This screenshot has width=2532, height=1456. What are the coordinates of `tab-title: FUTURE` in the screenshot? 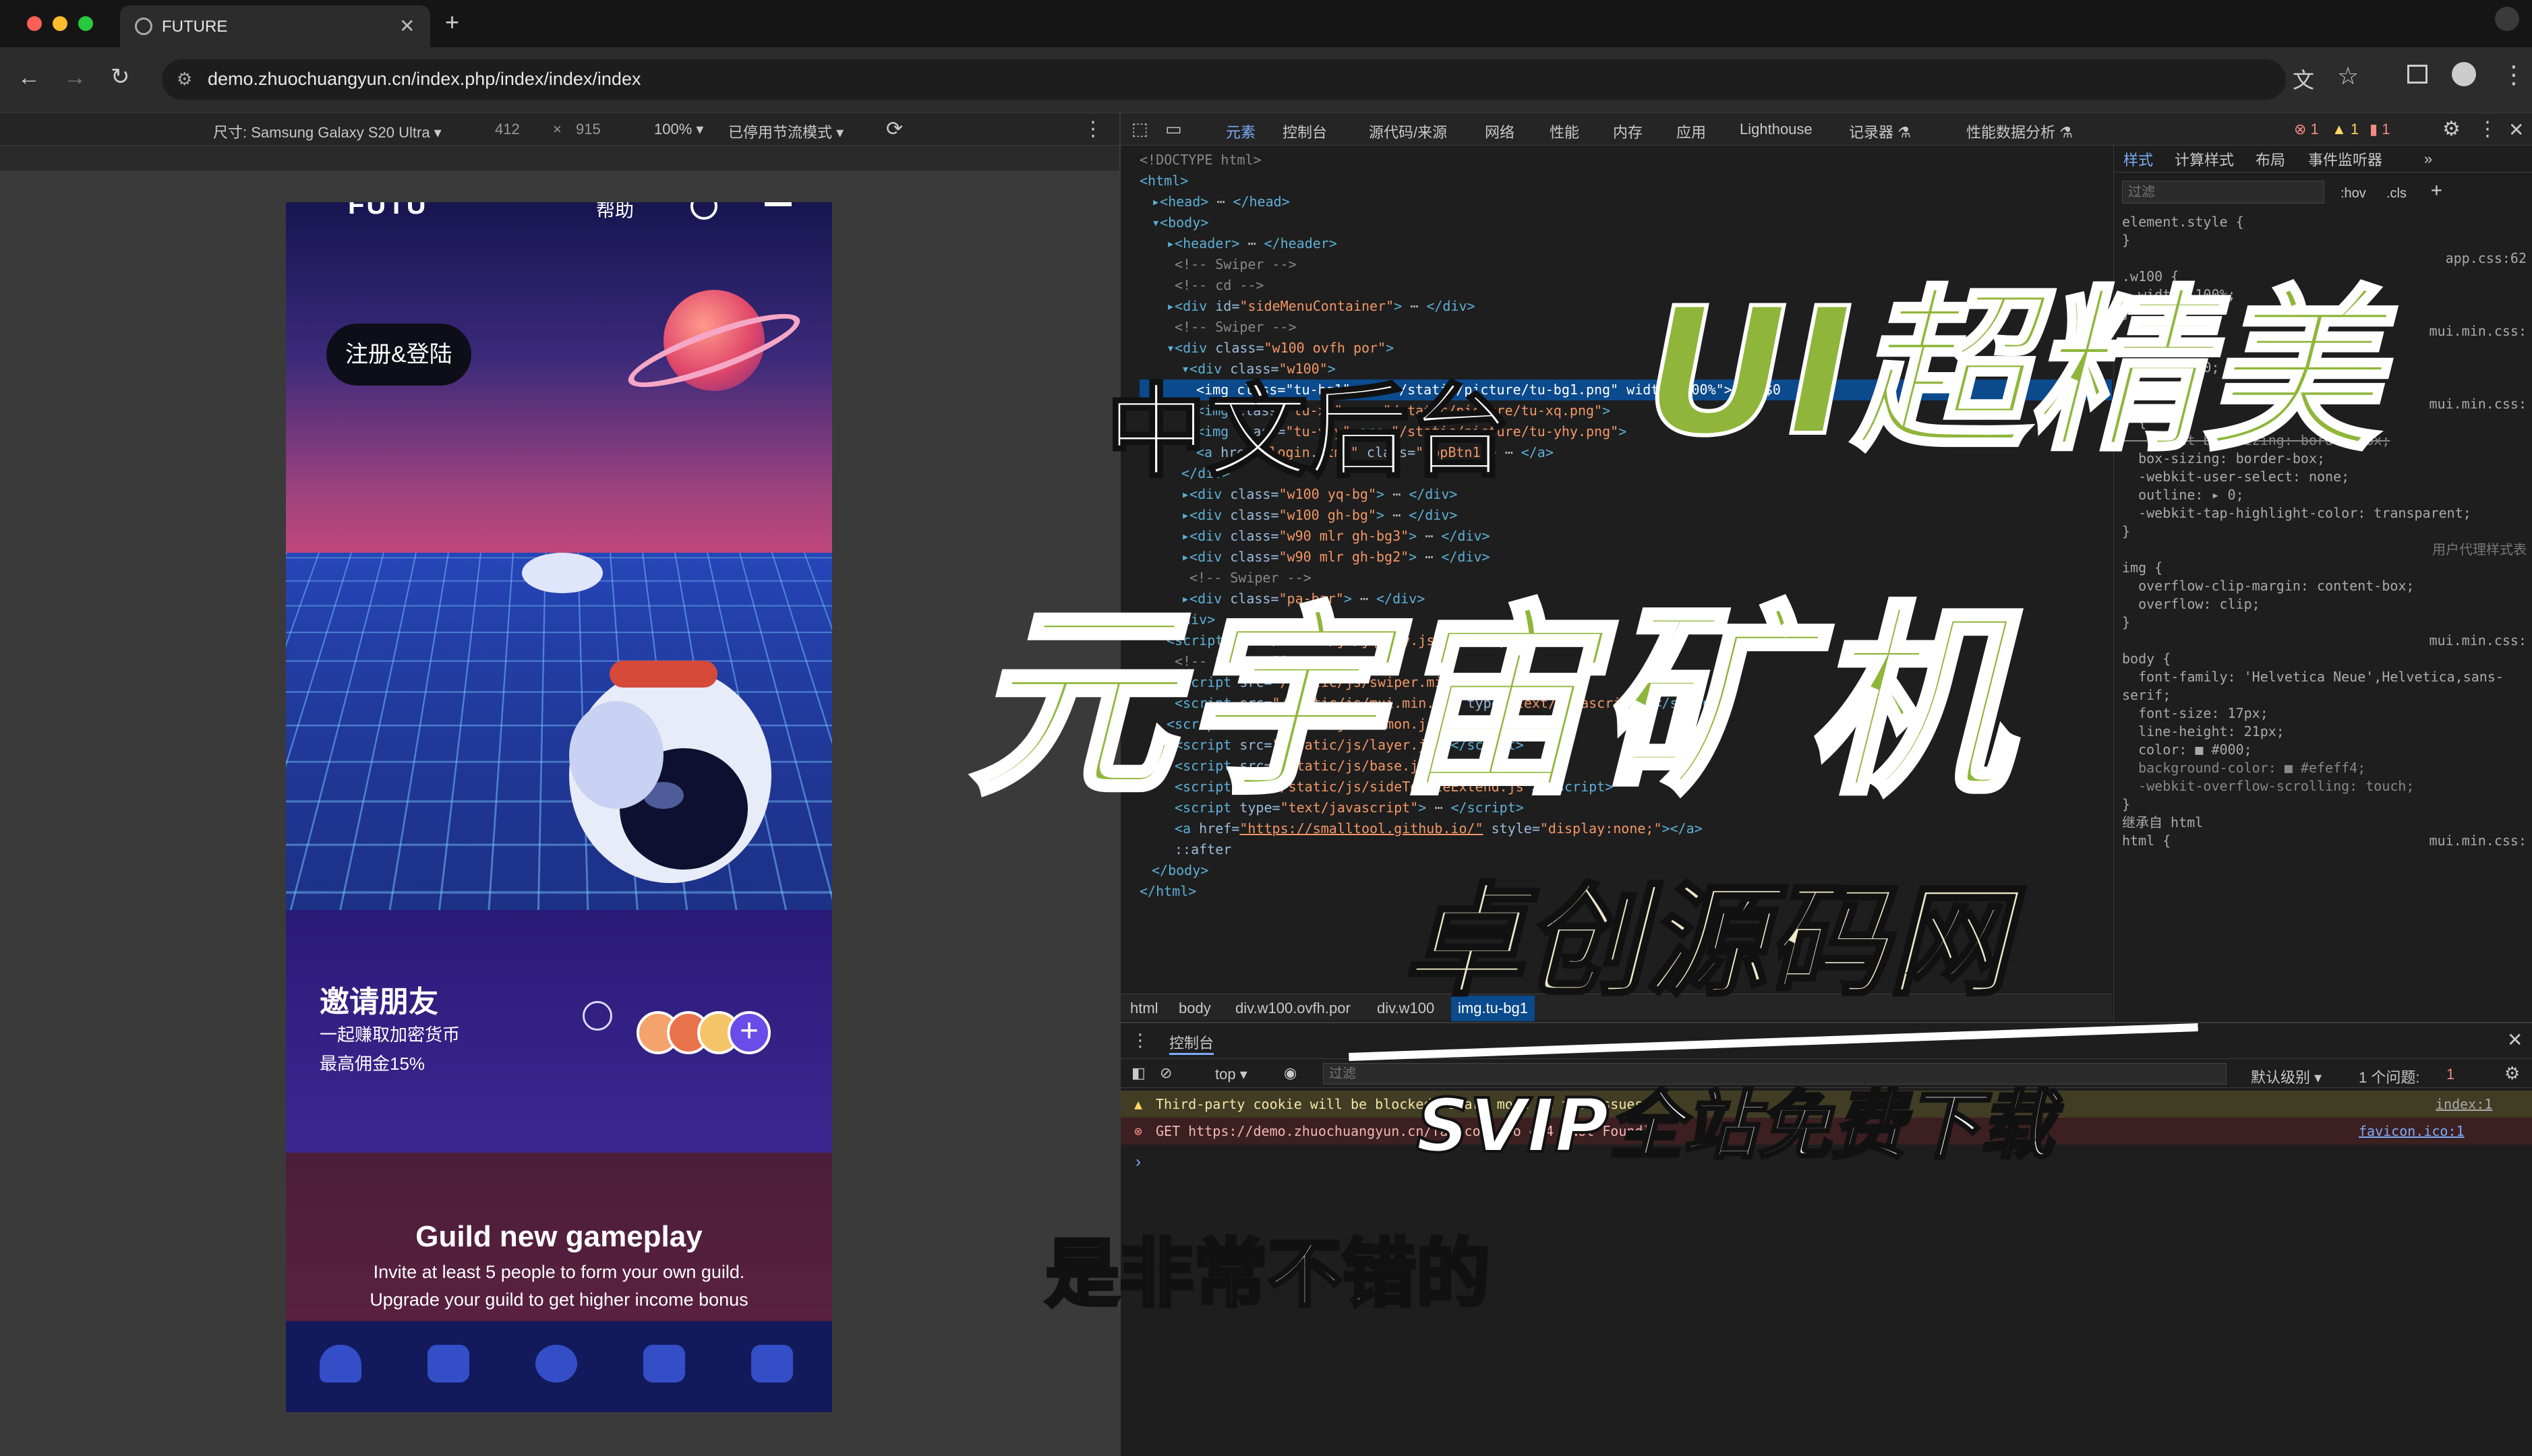 It's located at (194, 27).